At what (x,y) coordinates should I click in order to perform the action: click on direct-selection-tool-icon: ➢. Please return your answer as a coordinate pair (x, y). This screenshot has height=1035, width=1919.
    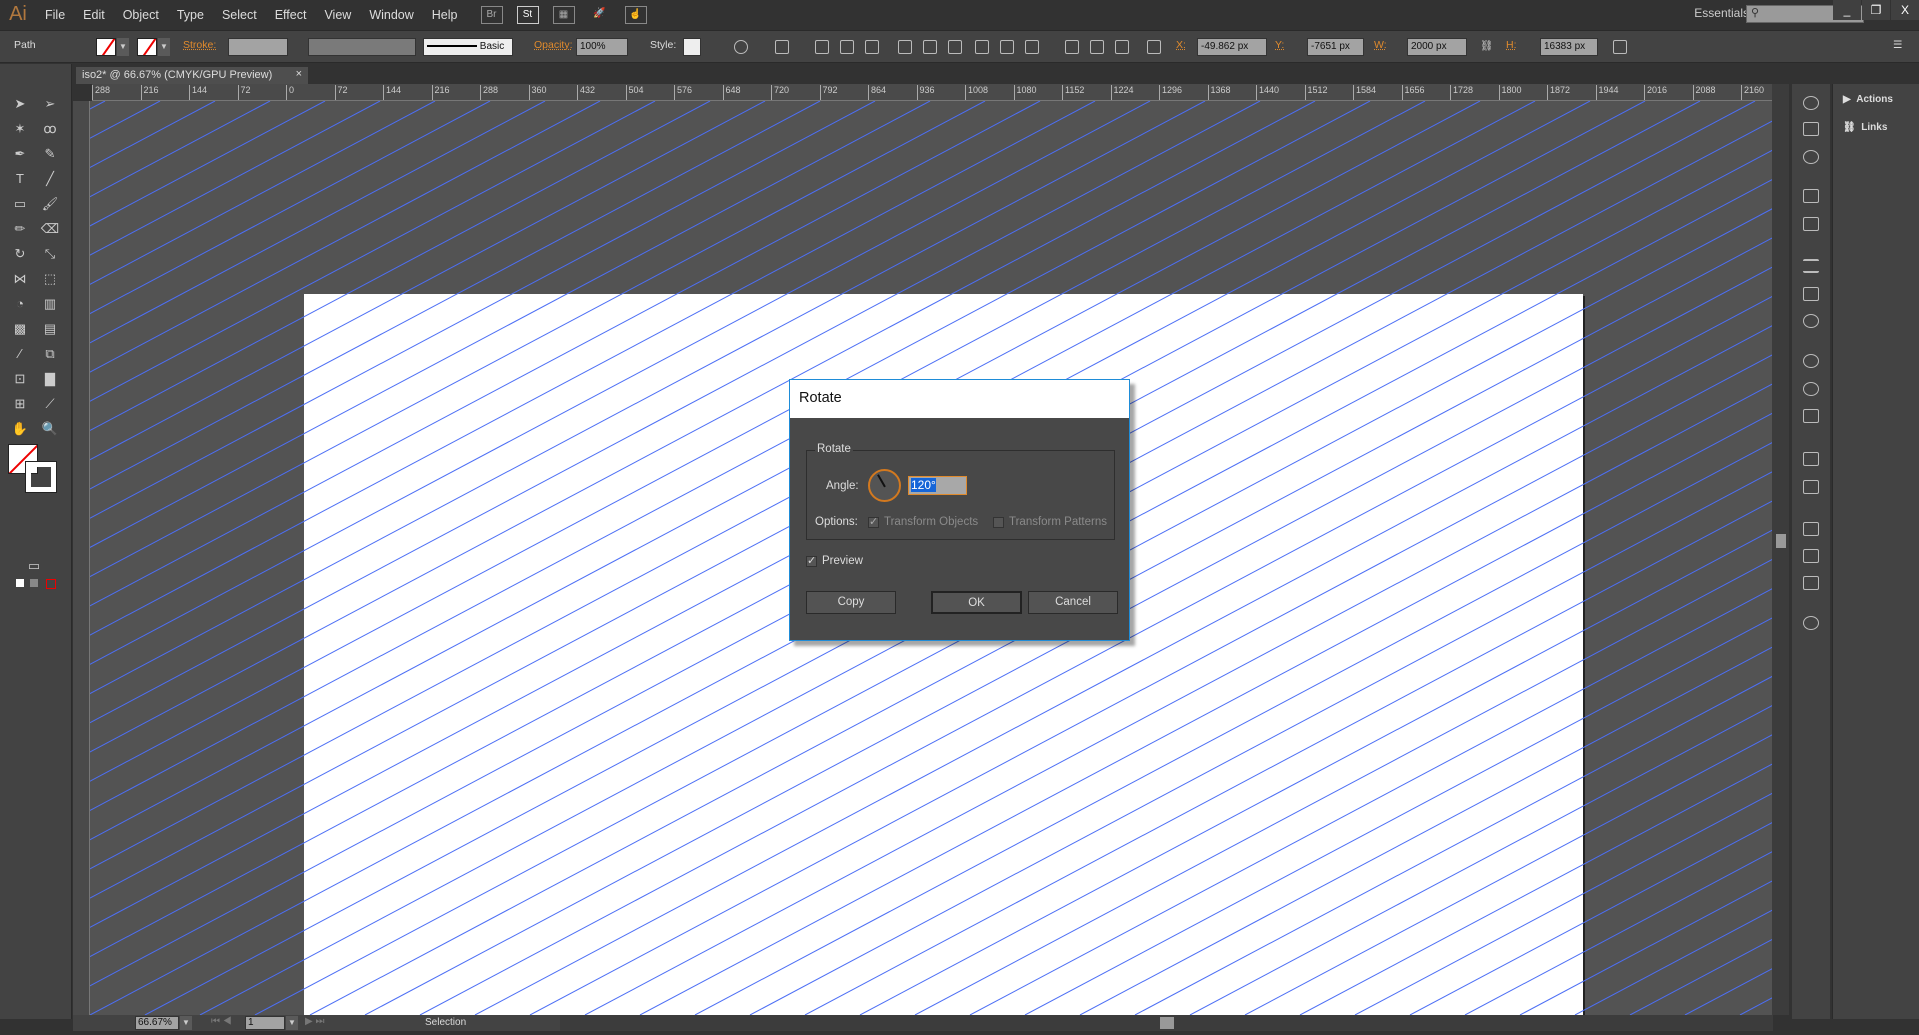
    Looking at the image, I should click on (50, 104).